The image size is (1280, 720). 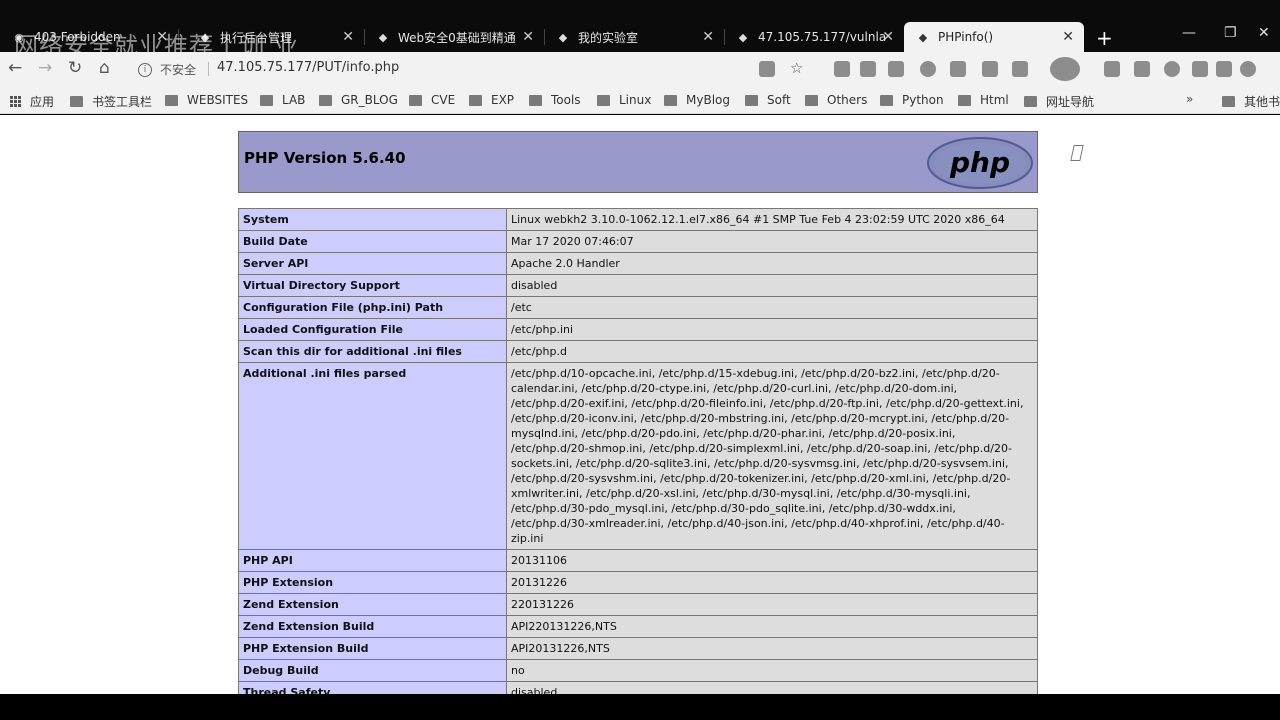 What do you see at coordinates (1077, 153) in the screenshot?
I see `mouse-cursor-icon` at bounding box center [1077, 153].